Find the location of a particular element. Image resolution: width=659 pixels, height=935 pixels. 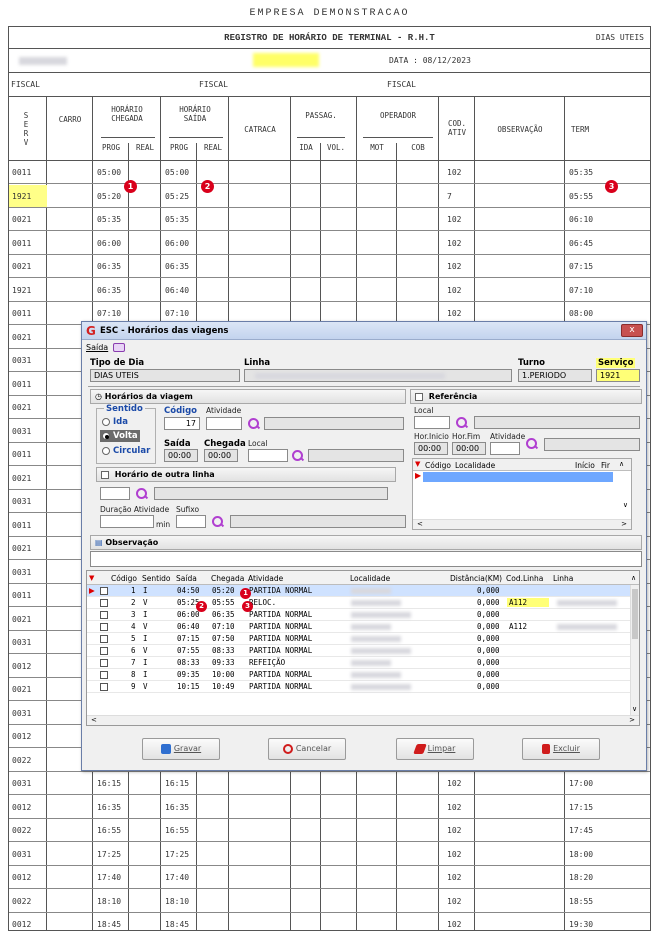

menu-saida: Saída is located at coordinates (105, 347).